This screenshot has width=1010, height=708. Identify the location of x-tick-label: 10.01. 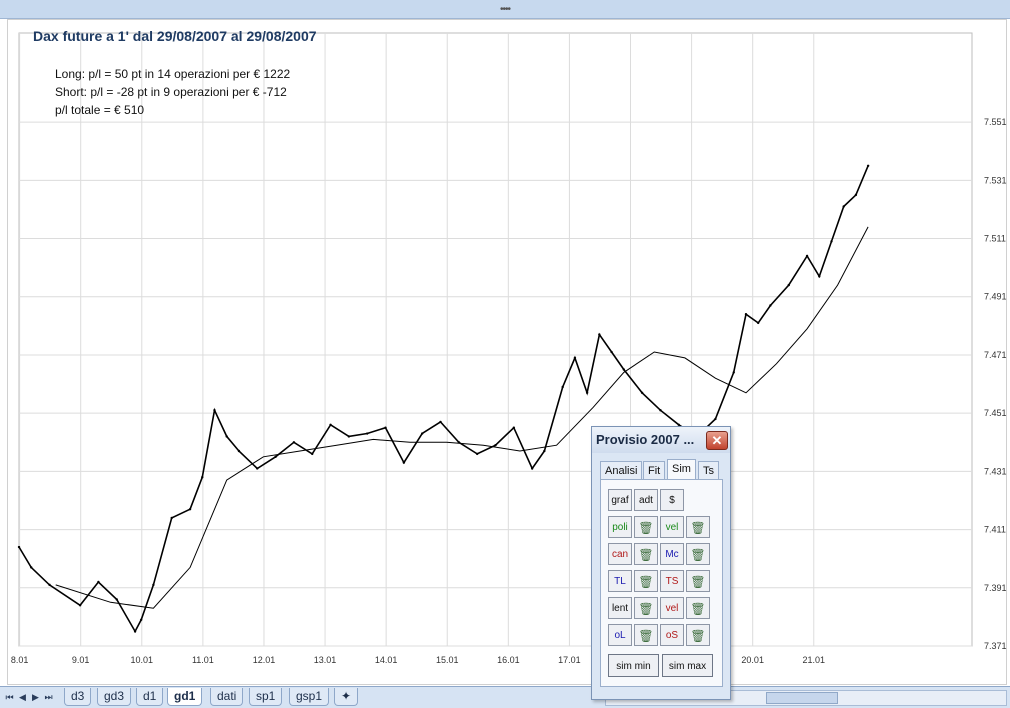
(142, 660).